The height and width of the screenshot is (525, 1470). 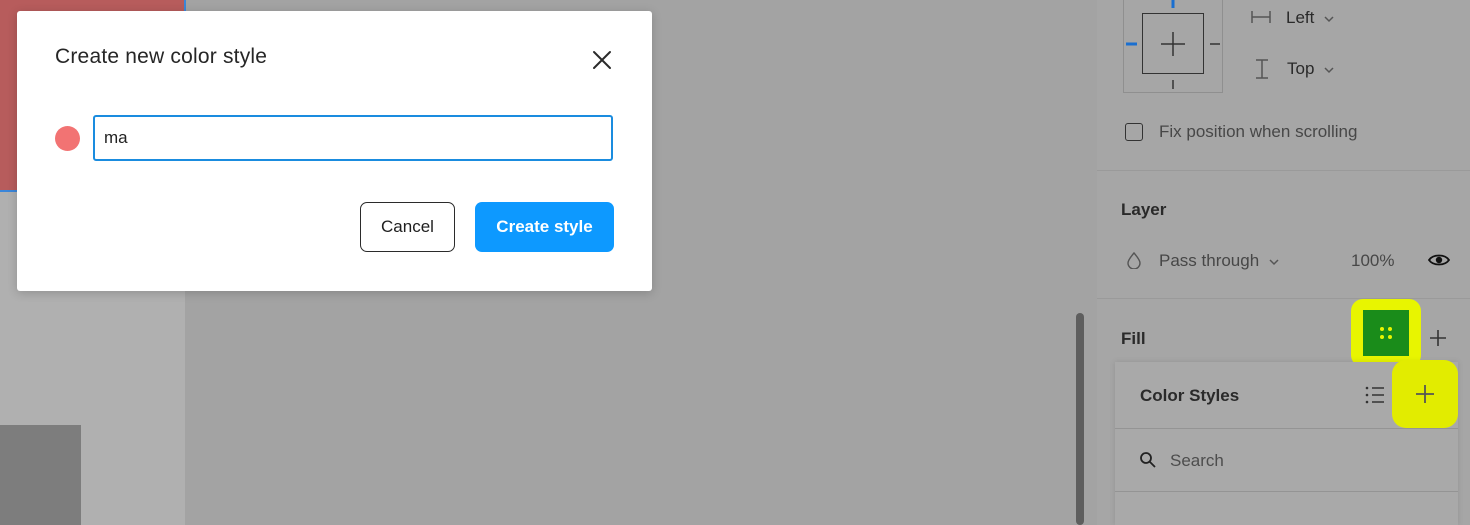 I want to click on dialog-title: Create new color style, so click(x=161, y=56).